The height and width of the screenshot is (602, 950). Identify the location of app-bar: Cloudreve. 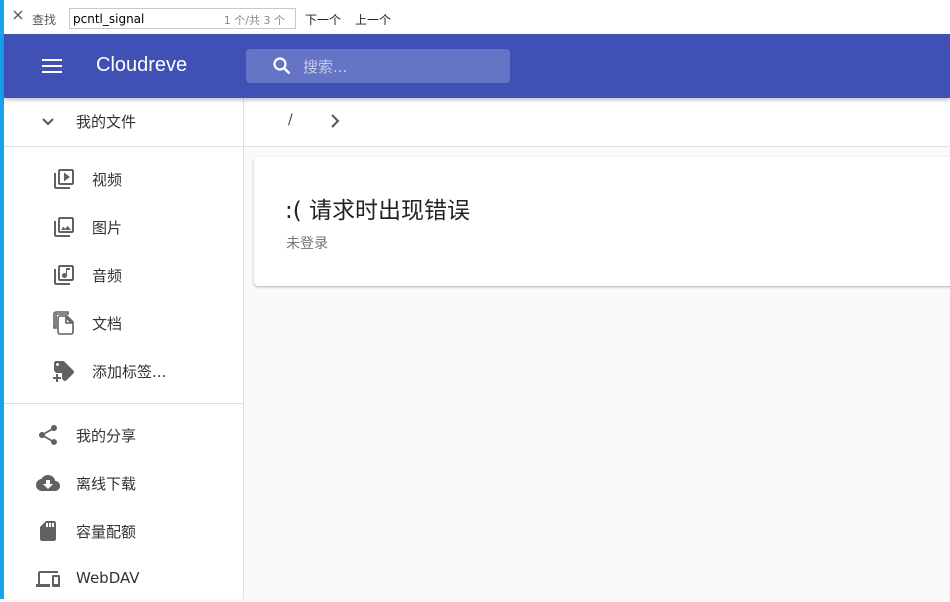
(477, 66).